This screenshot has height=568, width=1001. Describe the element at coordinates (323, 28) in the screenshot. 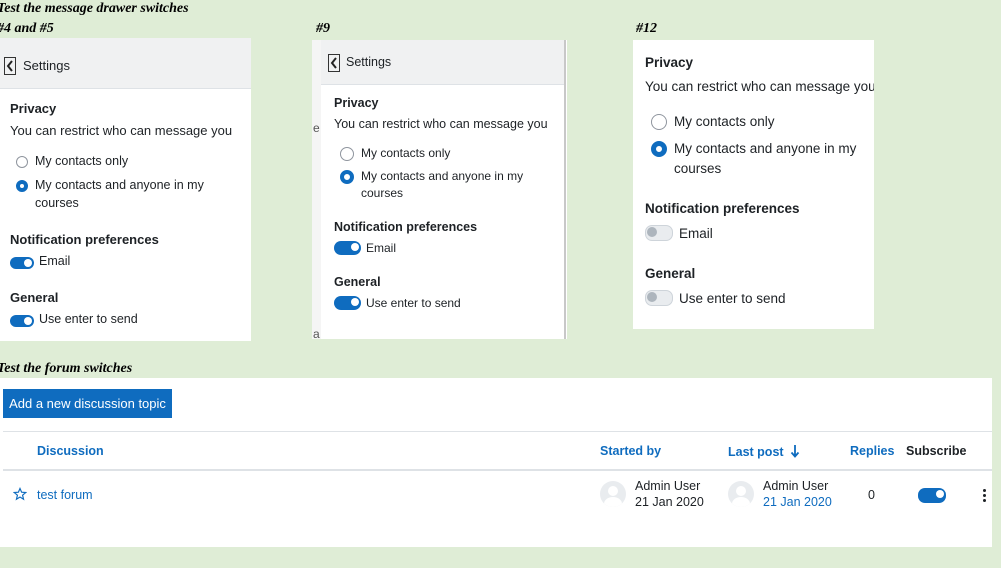

I see `version-caption-9: #9` at that location.